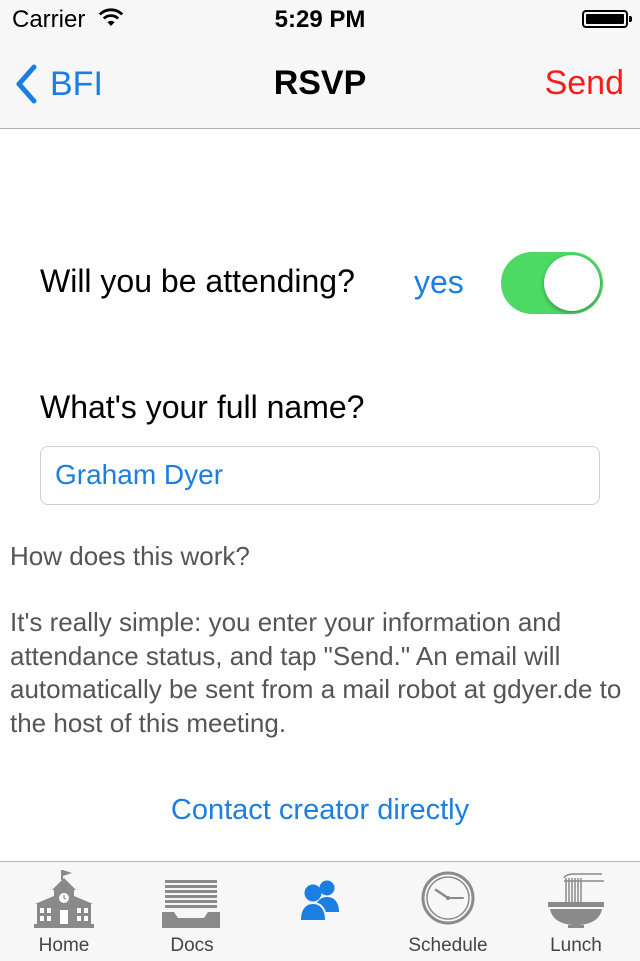  Describe the element at coordinates (64, 899) in the screenshot. I see `schoolhouse-icon` at that location.